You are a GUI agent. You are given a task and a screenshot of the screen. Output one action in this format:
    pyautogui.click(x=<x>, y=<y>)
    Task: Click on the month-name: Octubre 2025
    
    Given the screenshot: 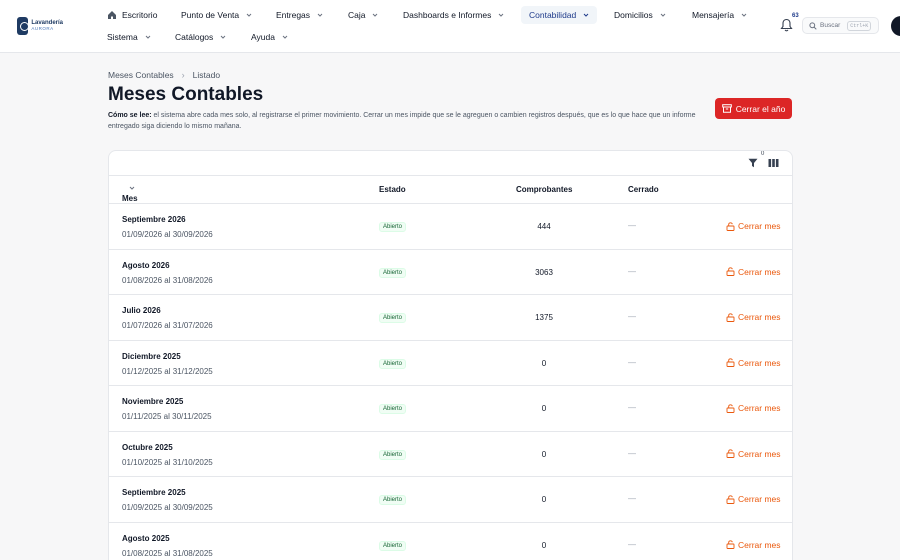 What is the action you would take?
    pyautogui.click(x=147, y=447)
    